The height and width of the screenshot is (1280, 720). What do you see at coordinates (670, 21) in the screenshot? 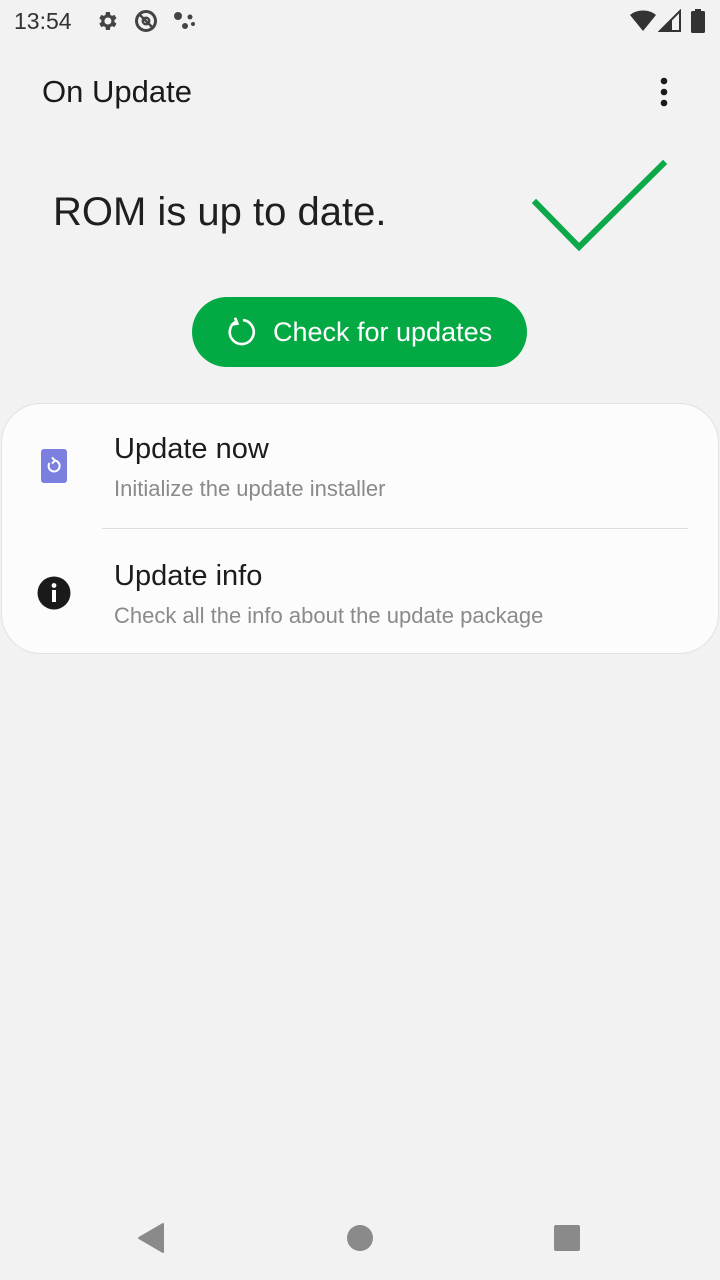
I see `signal-icon` at bounding box center [670, 21].